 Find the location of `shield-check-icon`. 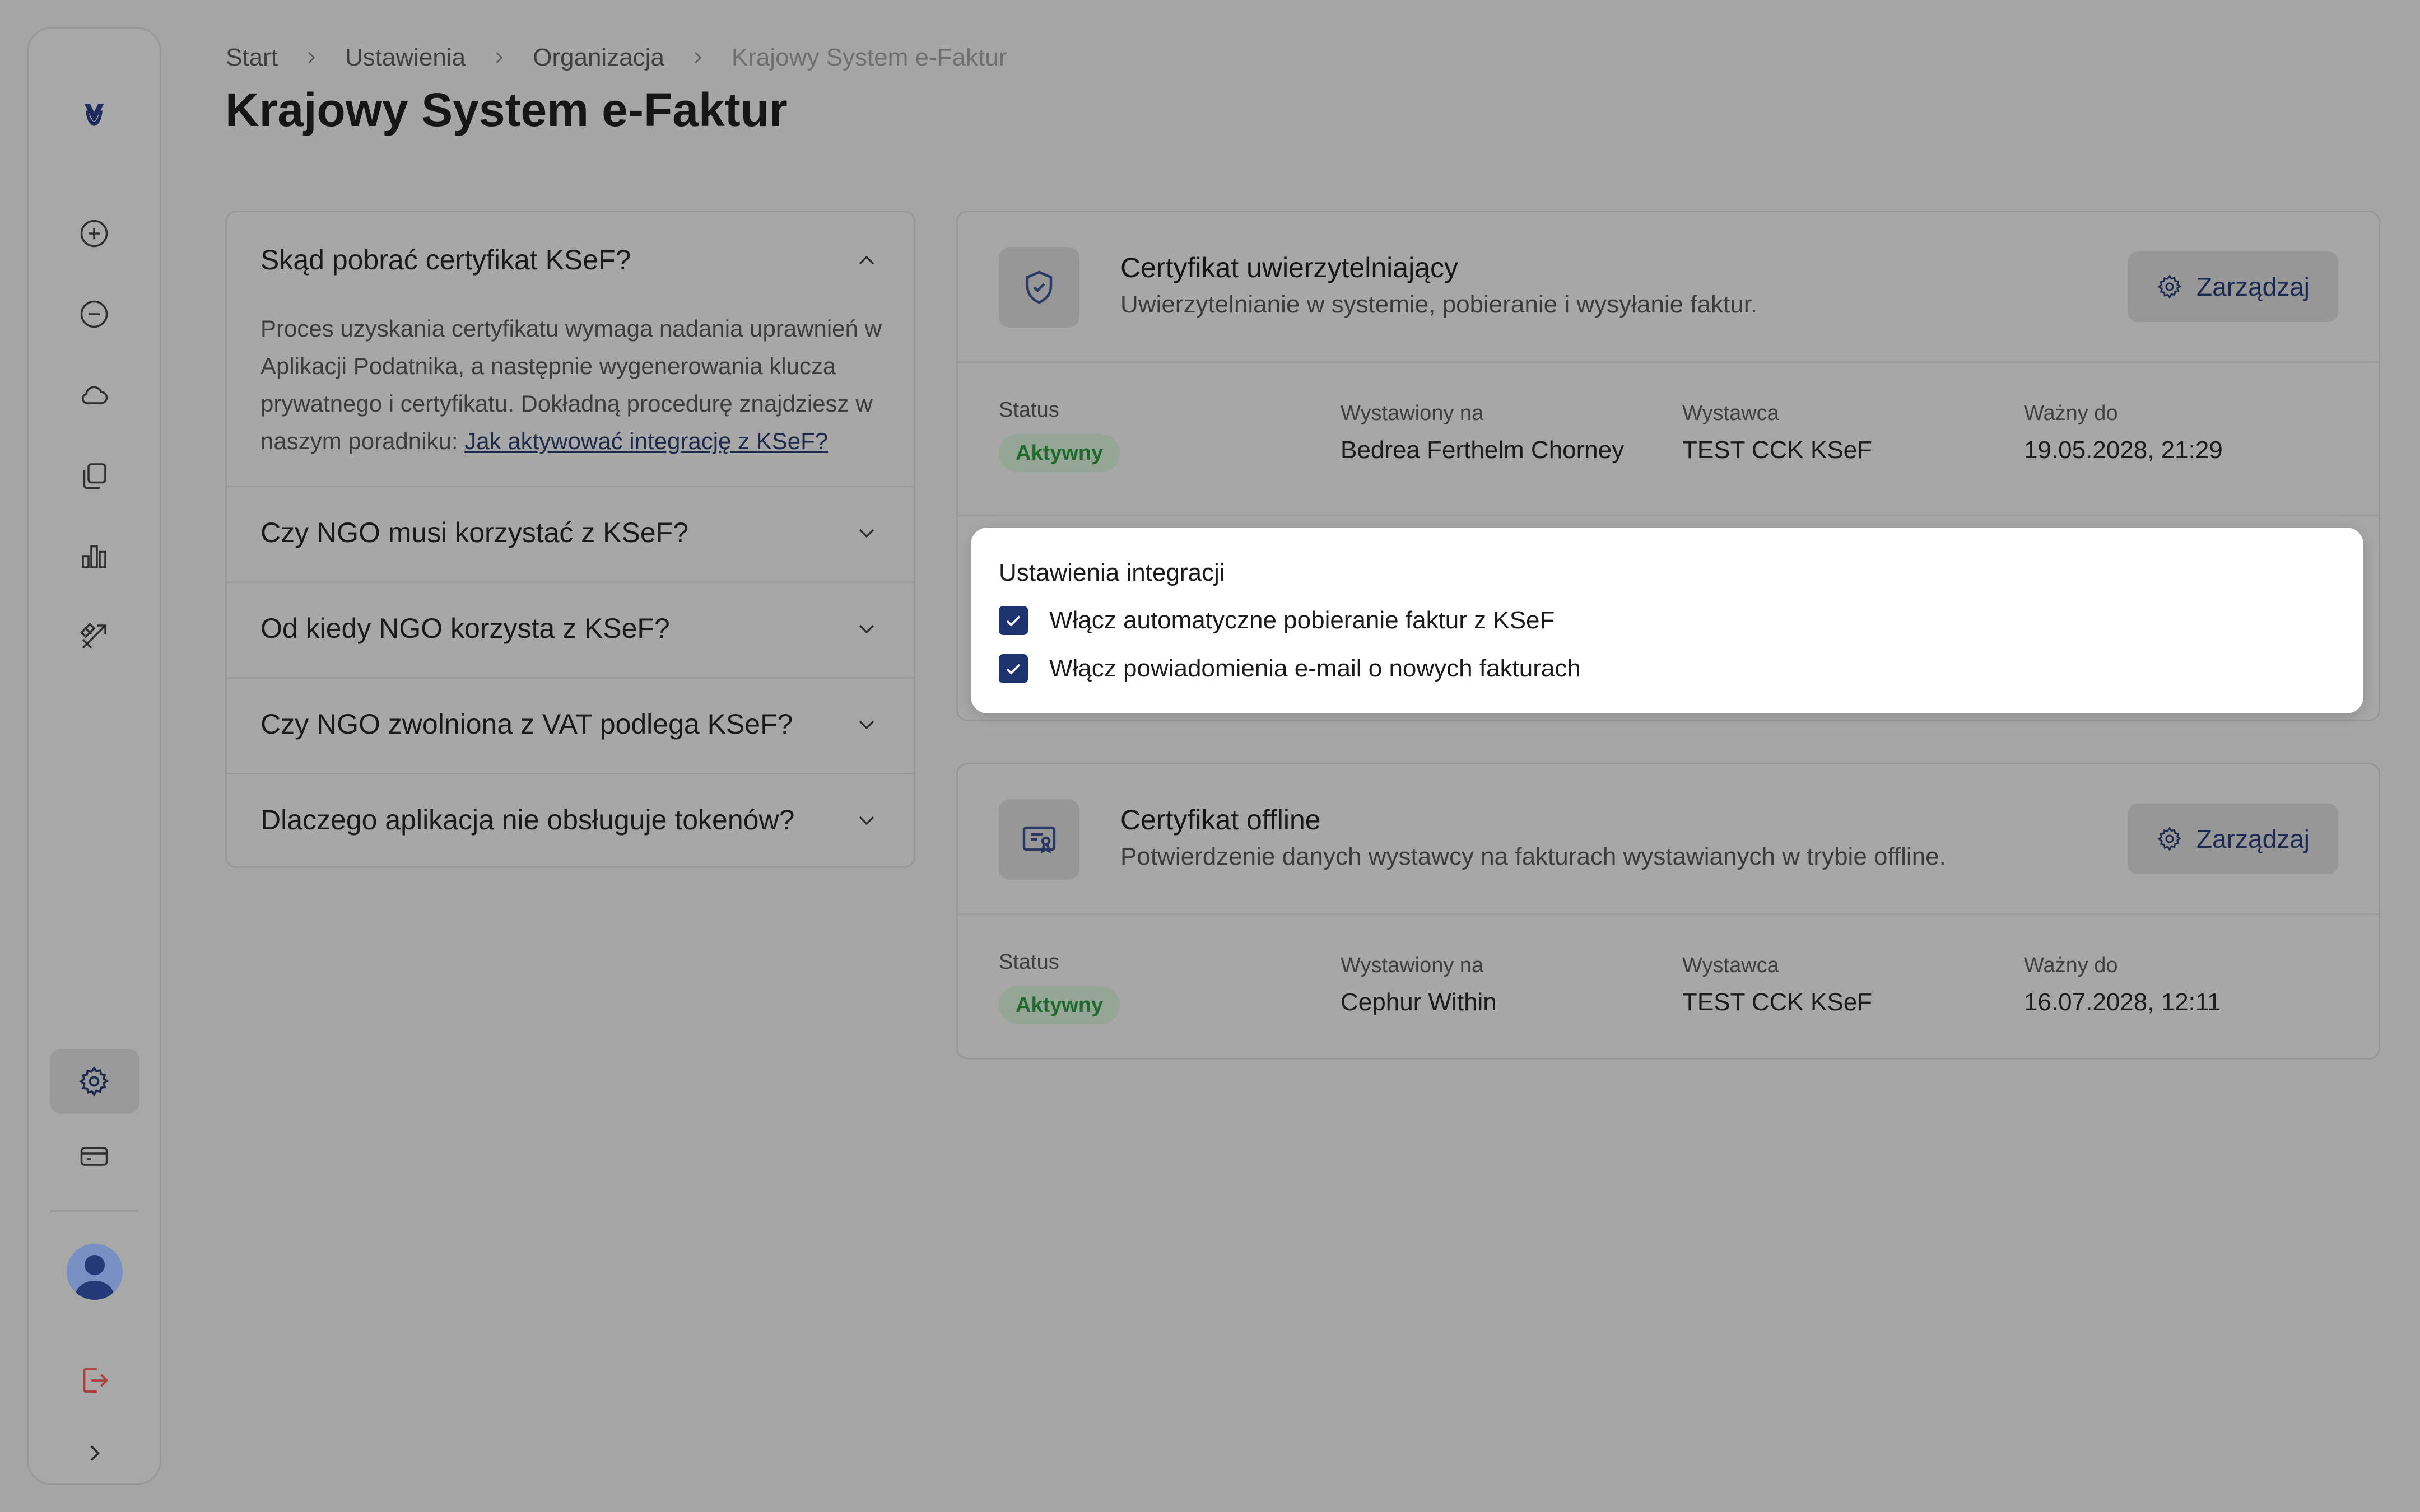

shield-check-icon is located at coordinates (1039, 288).